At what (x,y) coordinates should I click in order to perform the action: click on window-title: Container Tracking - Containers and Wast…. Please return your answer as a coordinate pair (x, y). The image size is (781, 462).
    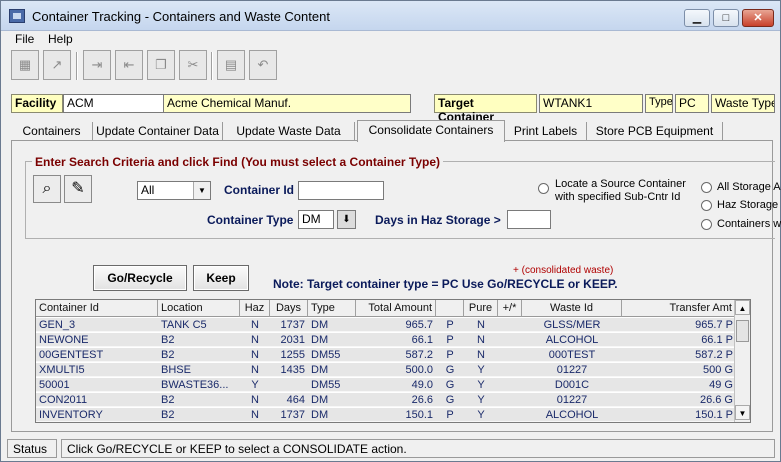
    Looking at the image, I should click on (181, 16).